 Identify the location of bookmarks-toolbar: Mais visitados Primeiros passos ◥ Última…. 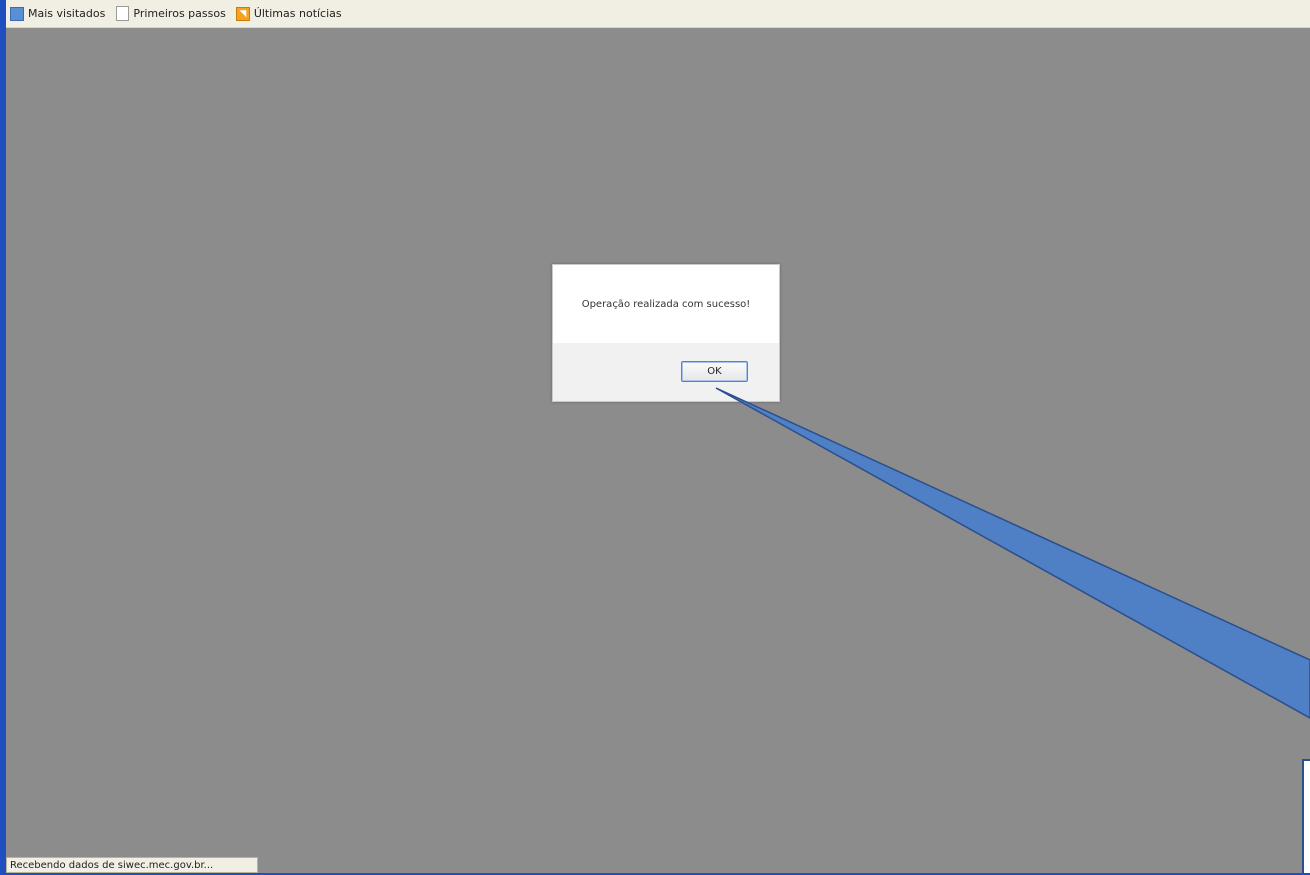
(658, 14).